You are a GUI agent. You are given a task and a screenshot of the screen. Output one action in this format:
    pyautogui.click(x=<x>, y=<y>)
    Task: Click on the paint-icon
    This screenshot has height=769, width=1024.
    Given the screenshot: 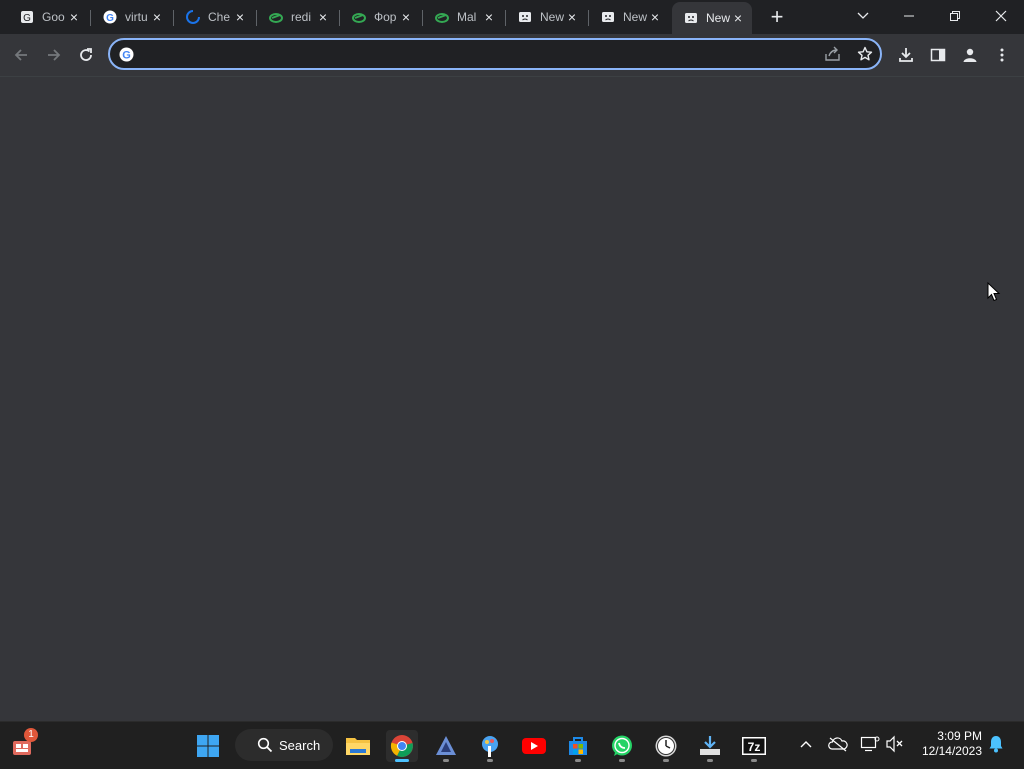 What is the action you would take?
    pyautogui.click(x=490, y=746)
    